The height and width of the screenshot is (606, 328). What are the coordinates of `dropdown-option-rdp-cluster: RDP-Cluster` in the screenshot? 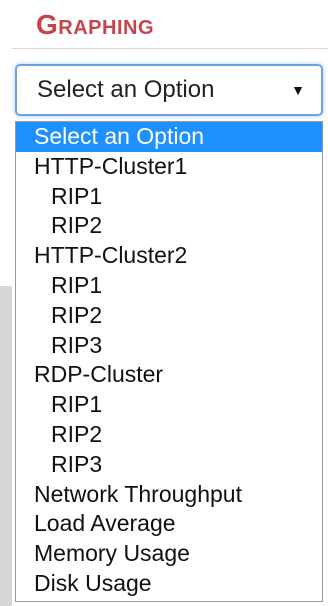 It's located at (169, 375).